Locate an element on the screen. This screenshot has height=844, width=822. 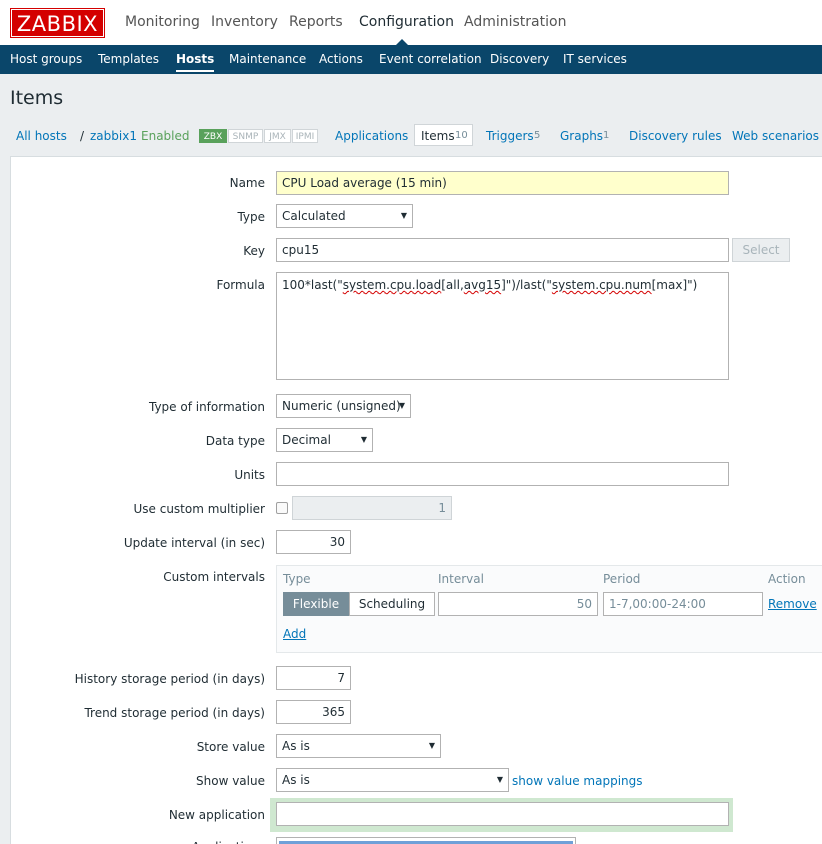
multiplier-label: Use custom multiplier is located at coordinates (199, 509).